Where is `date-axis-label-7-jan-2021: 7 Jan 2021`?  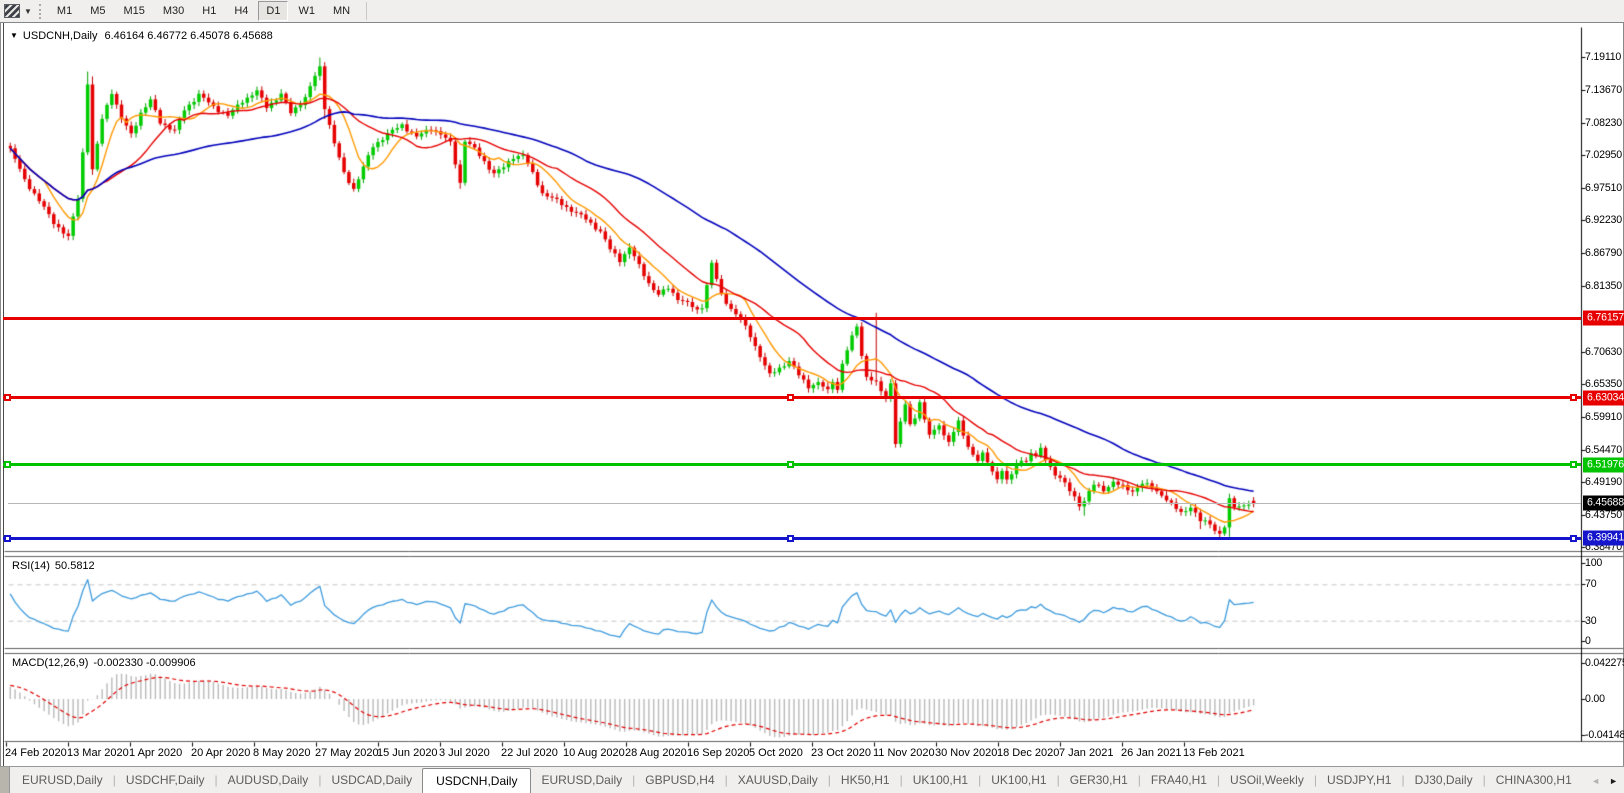 date-axis-label-7-jan-2021: 7 Jan 2021 is located at coordinates (1086, 753).